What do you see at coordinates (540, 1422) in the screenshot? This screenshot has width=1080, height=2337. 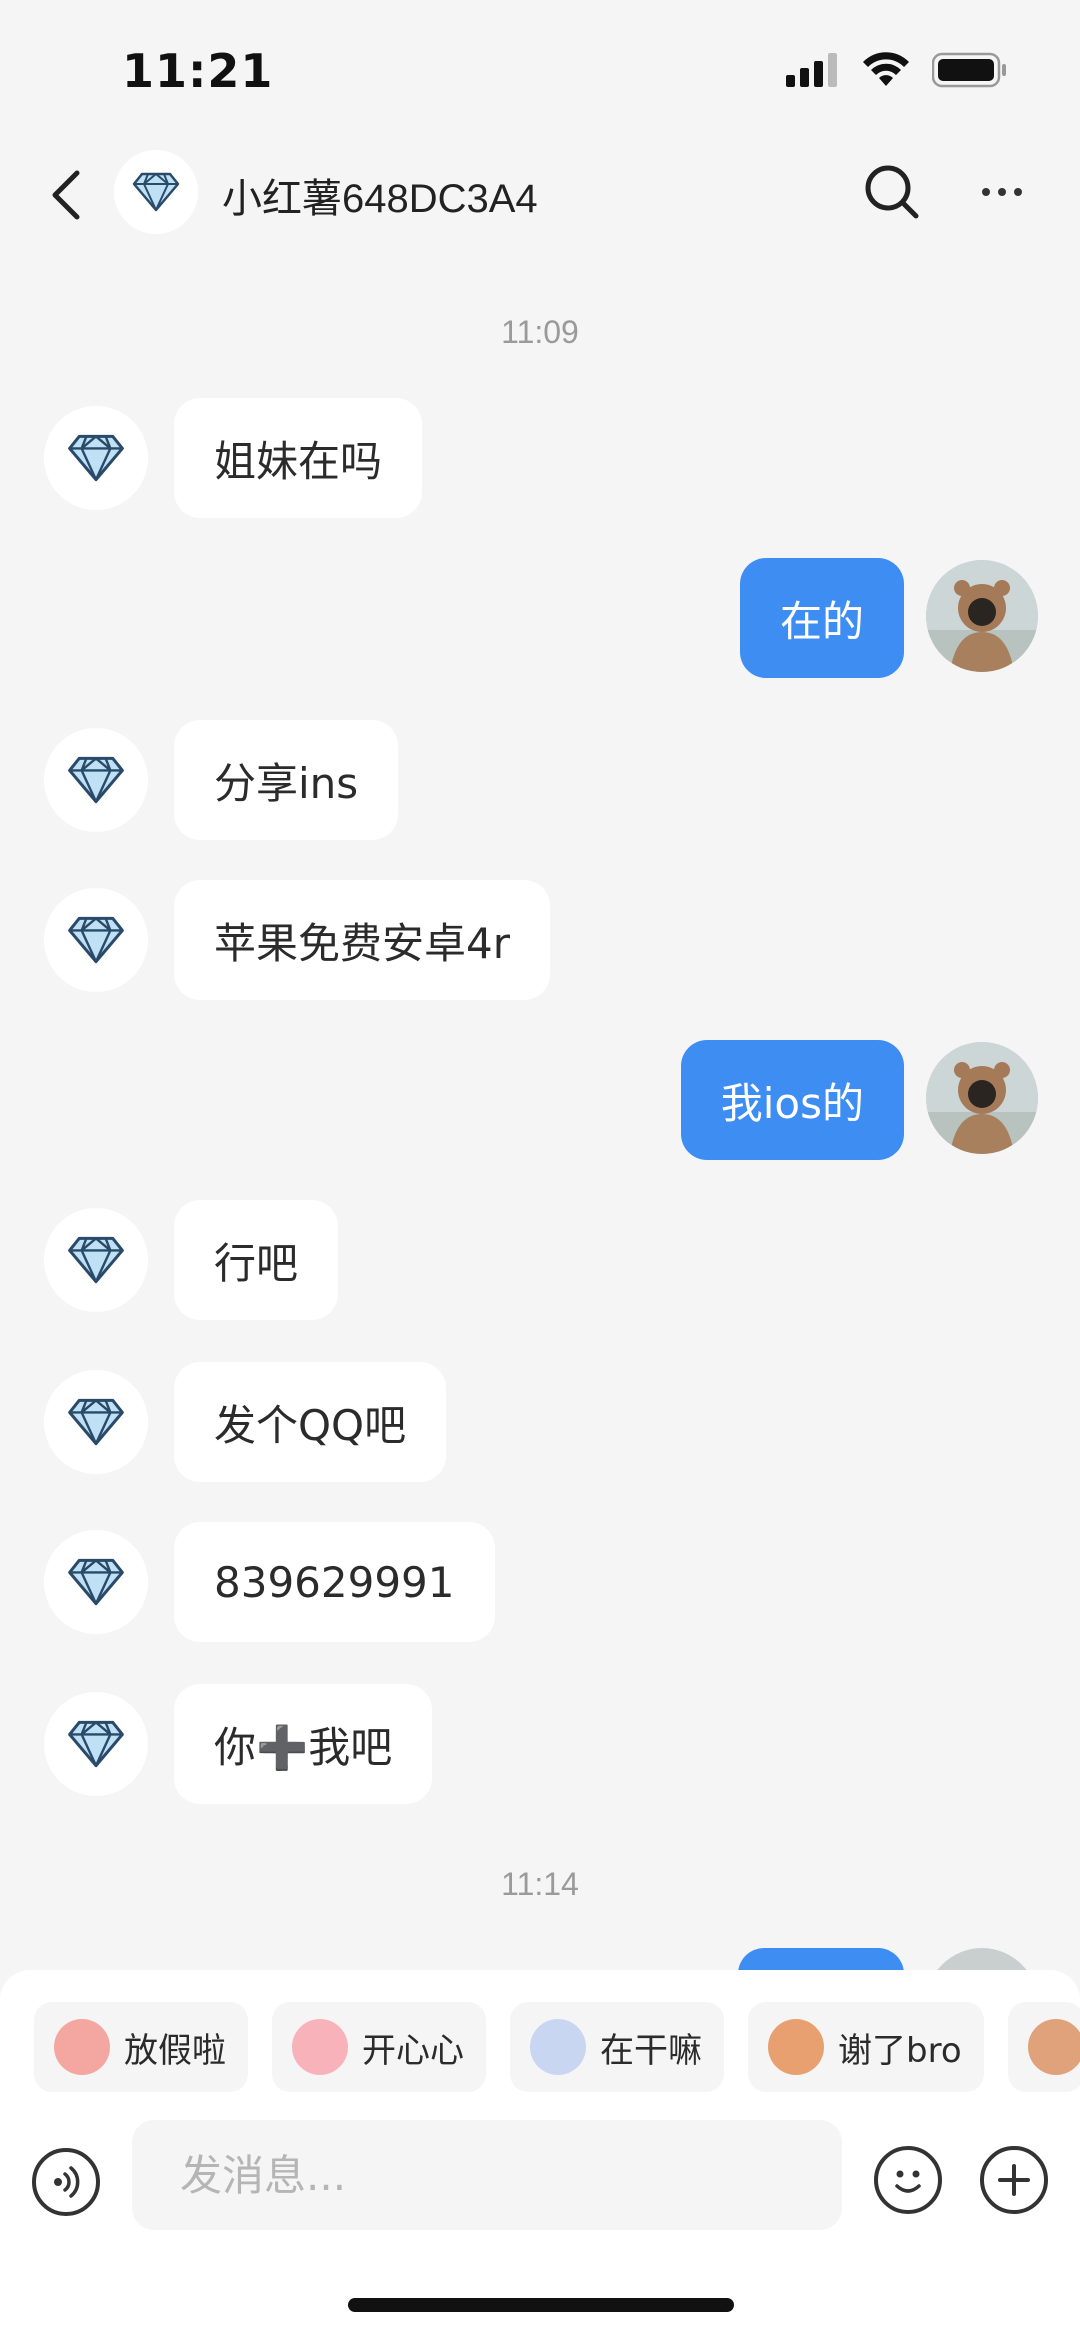 I see `message-row: 发个QQ吧` at bounding box center [540, 1422].